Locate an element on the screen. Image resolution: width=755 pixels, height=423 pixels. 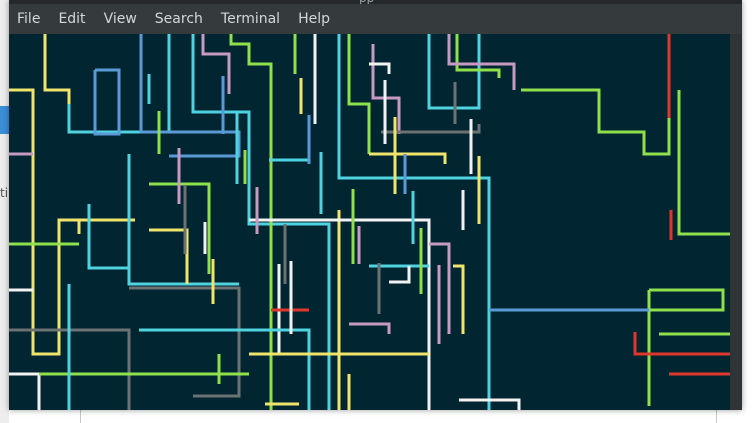
menu-edit: Edit is located at coordinates (71, 19).